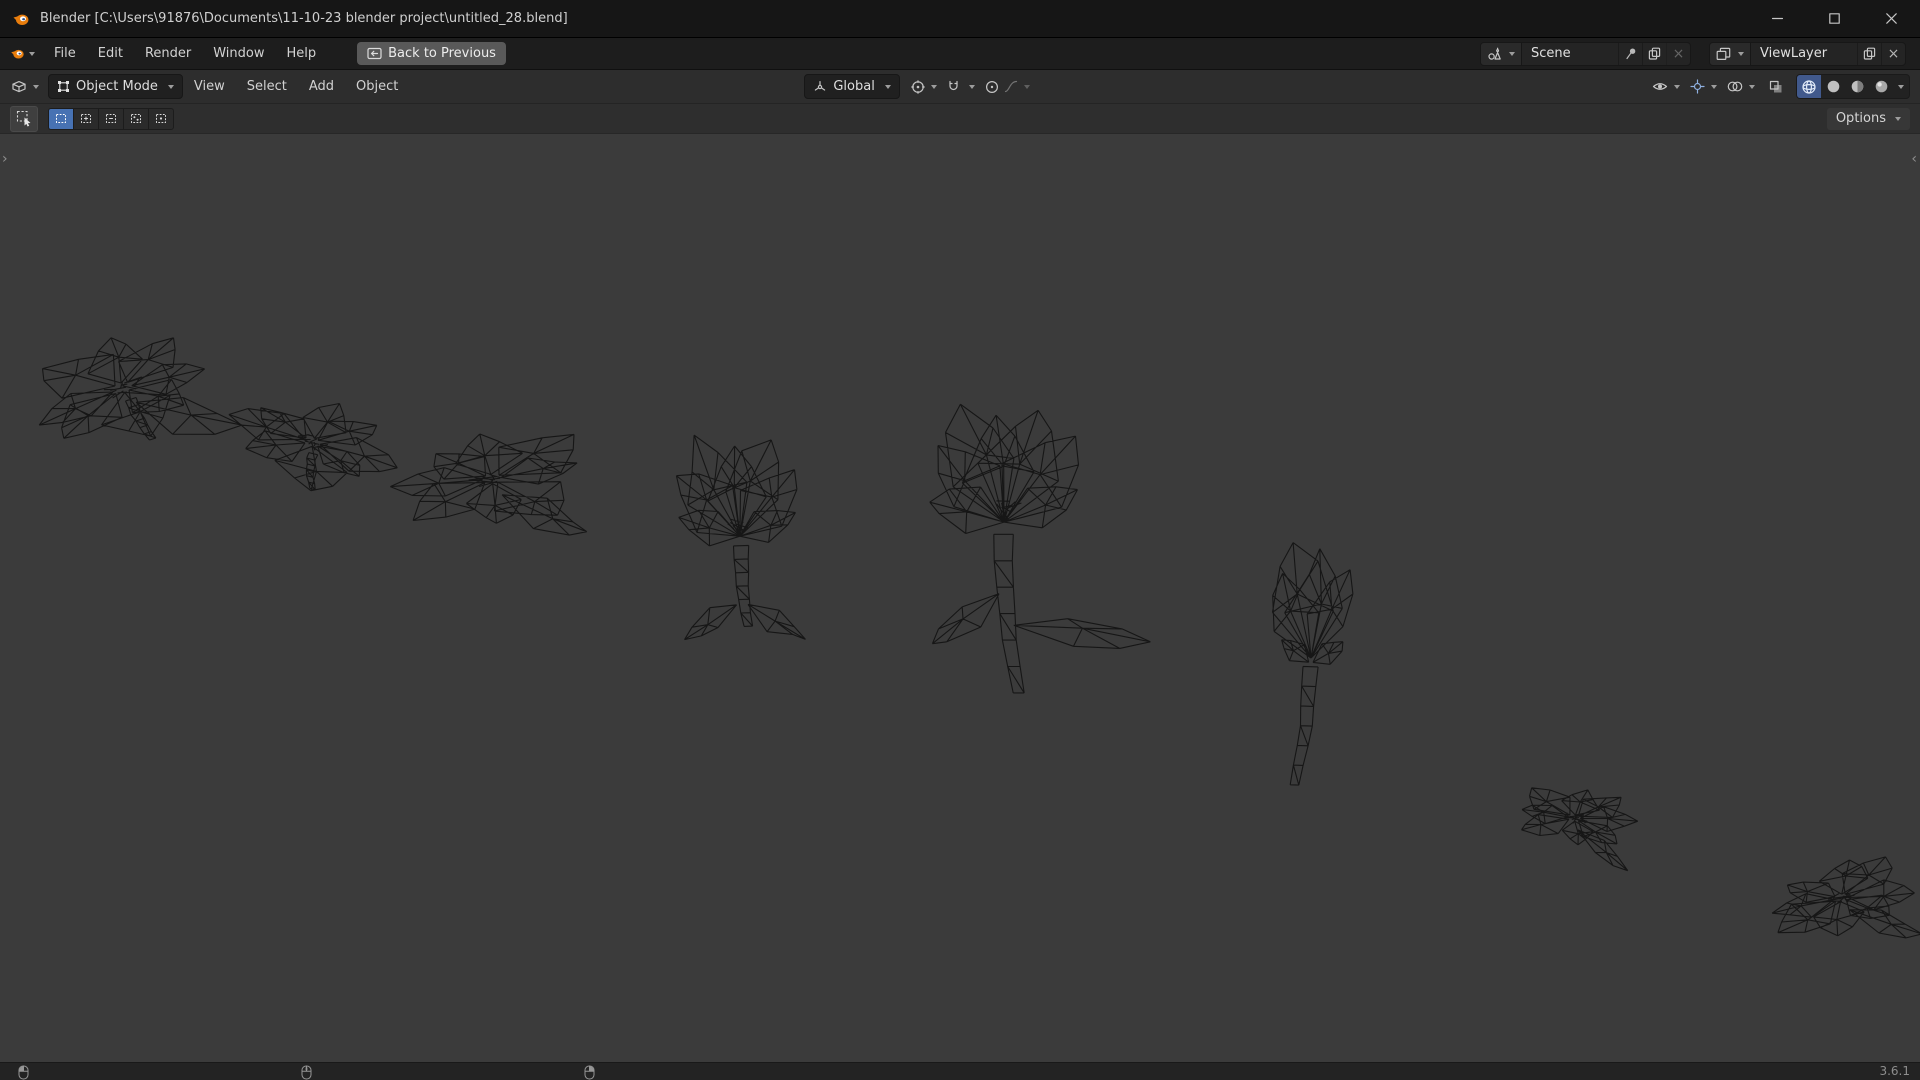  What do you see at coordinates (1723, 54) in the screenshot?
I see `layers-icon` at bounding box center [1723, 54].